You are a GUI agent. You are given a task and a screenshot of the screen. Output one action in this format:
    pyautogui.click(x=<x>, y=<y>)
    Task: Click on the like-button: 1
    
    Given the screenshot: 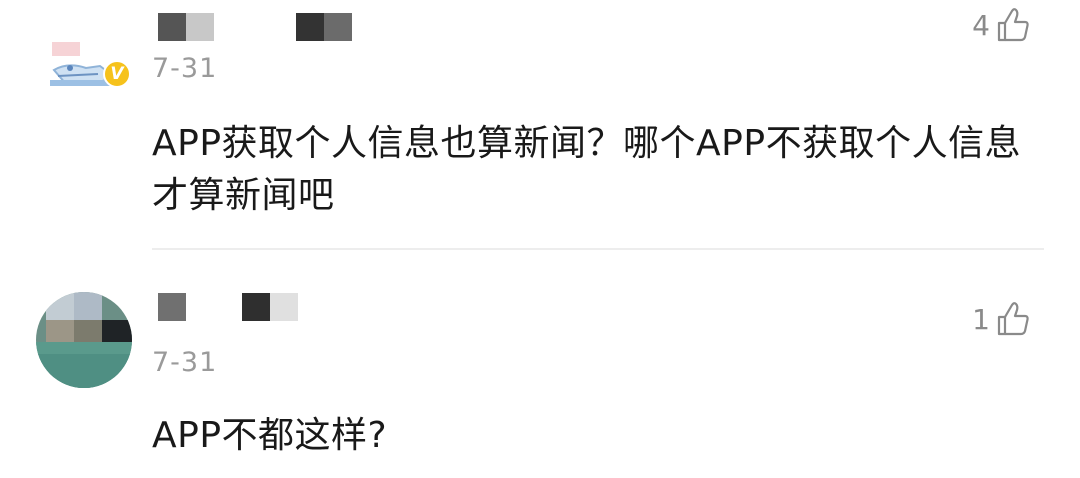 What is the action you would take?
    pyautogui.click(x=1001, y=319)
    